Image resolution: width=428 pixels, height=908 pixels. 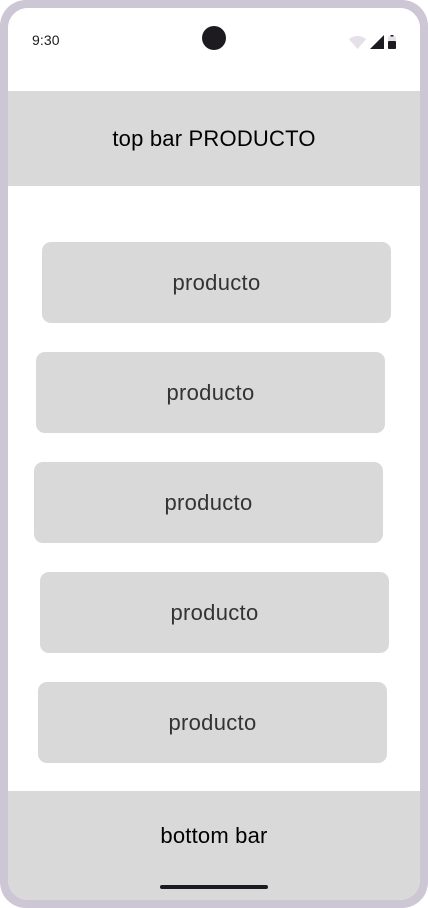 I want to click on bottom-bar: bottom bar, so click(x=214, y=845).